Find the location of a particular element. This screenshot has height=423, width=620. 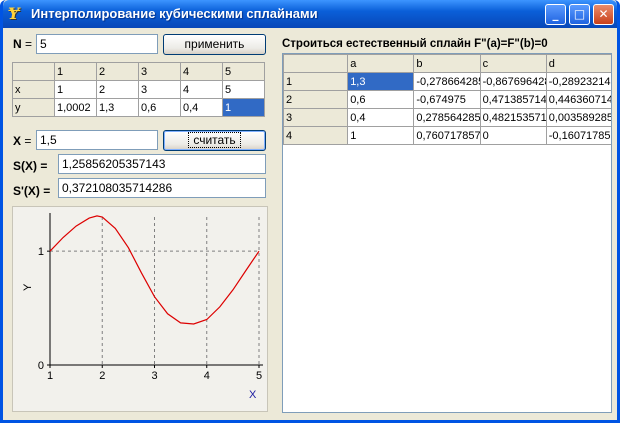

y-tick-label: 0 is located at coordinates (41, 366).